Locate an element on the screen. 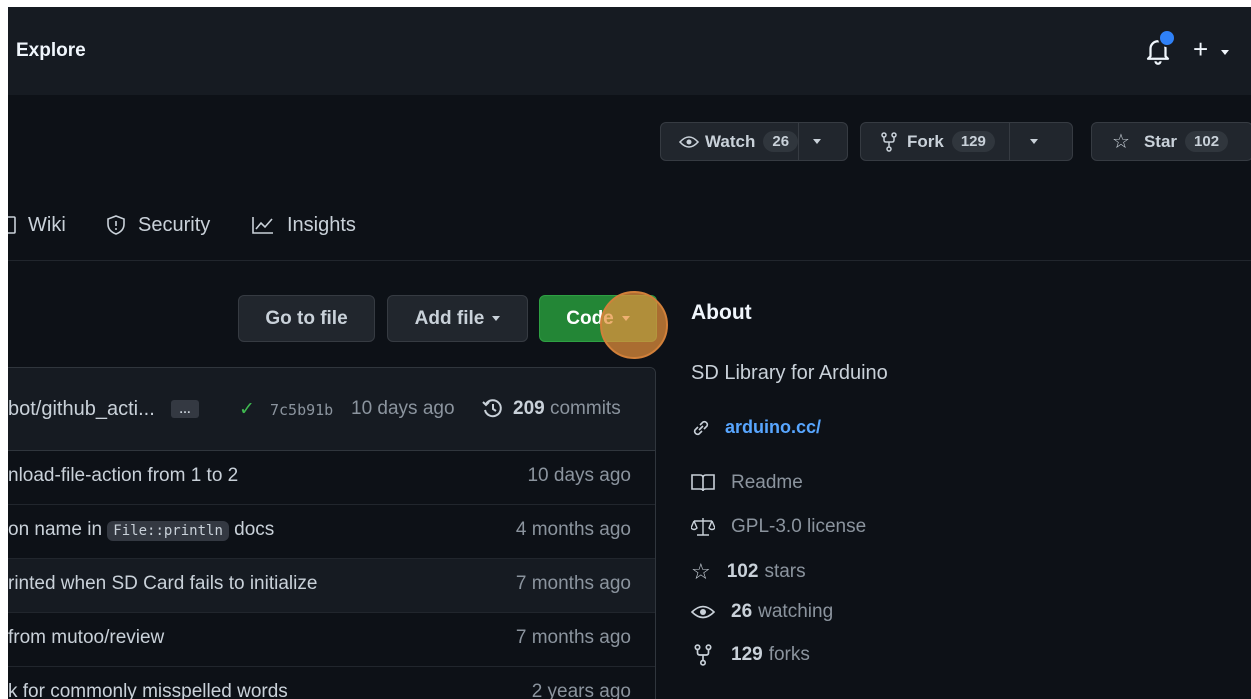  star-button: ☆ Star 102 is located at coordinates (1171, 141).